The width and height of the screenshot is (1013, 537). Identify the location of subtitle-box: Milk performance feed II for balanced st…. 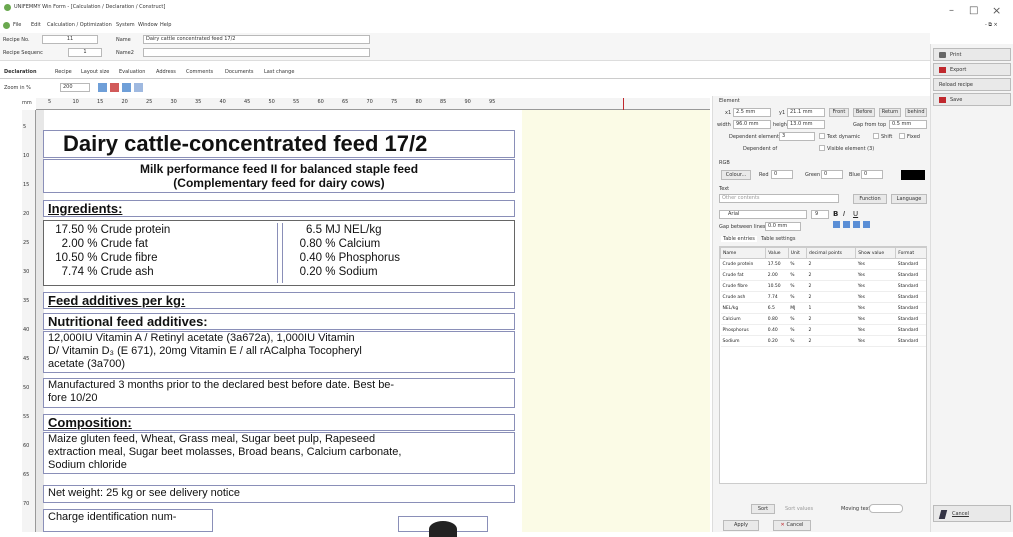
(279, 176).